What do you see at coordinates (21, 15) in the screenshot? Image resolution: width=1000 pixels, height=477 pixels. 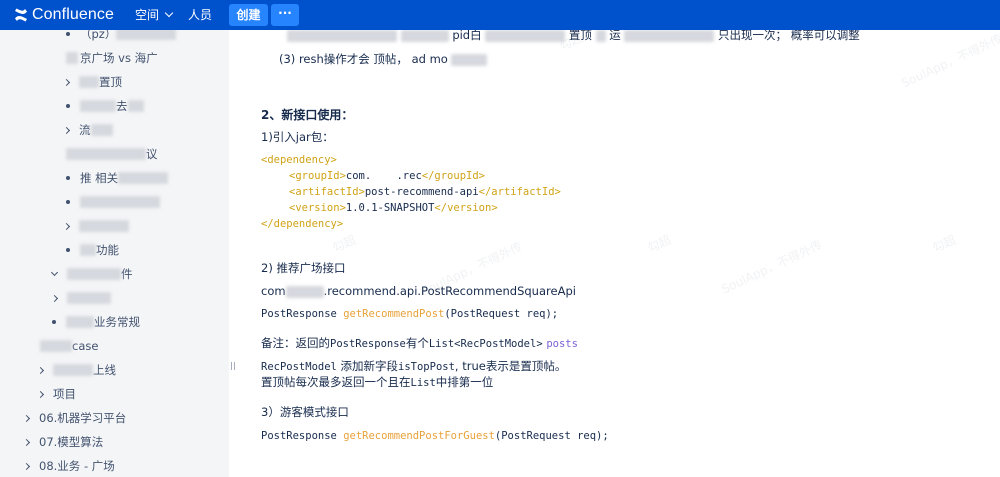 I see `confluence-logo-icon` at bounding box center [21, 15].